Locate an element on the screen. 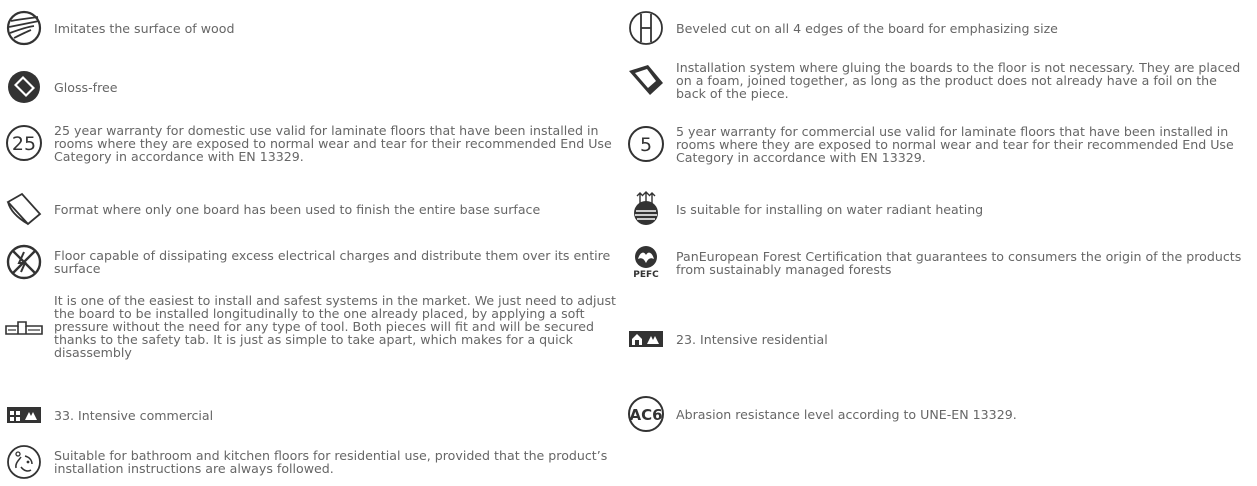 Image resolution: width=1257 pixels, height=486 pixels. intensive-residential-icon is located at coordinates (646, 339).